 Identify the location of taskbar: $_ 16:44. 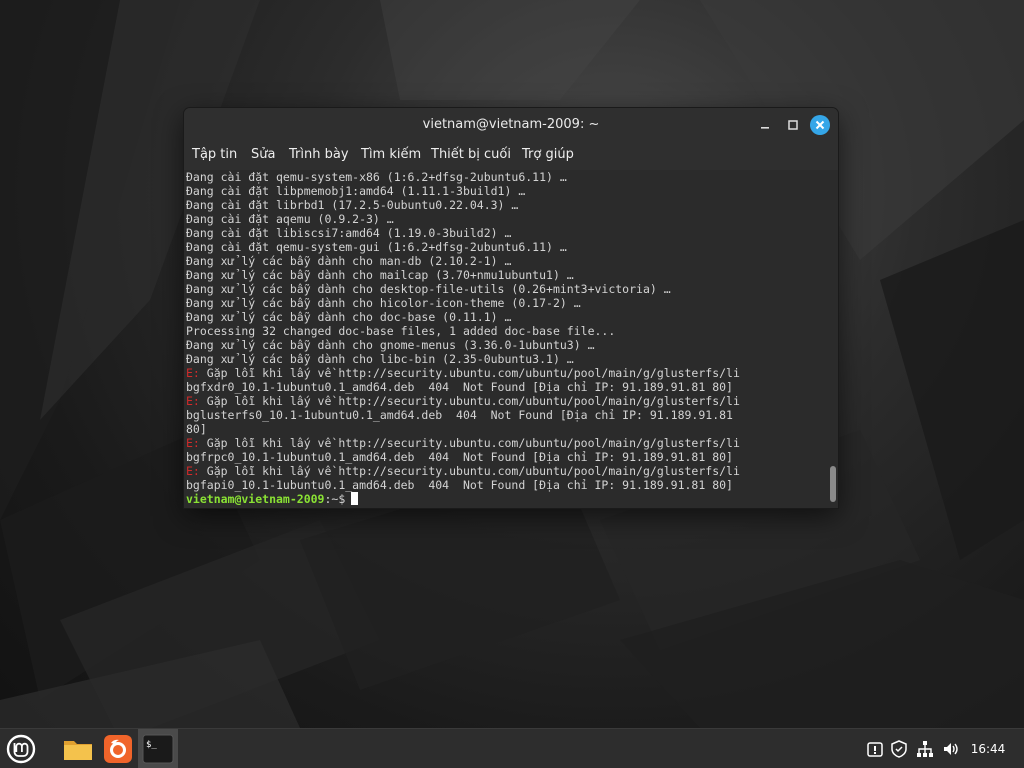
(512, 748).